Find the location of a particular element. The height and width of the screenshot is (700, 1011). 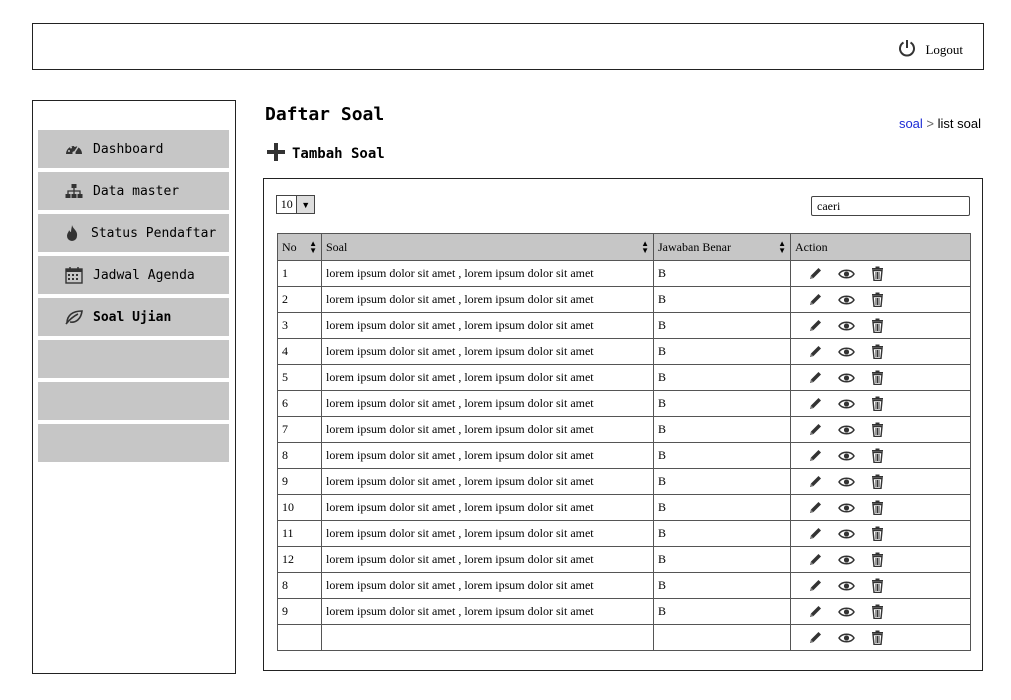

sidebar-item-dashboard: Dashboard is located at coordinates (133, 149).